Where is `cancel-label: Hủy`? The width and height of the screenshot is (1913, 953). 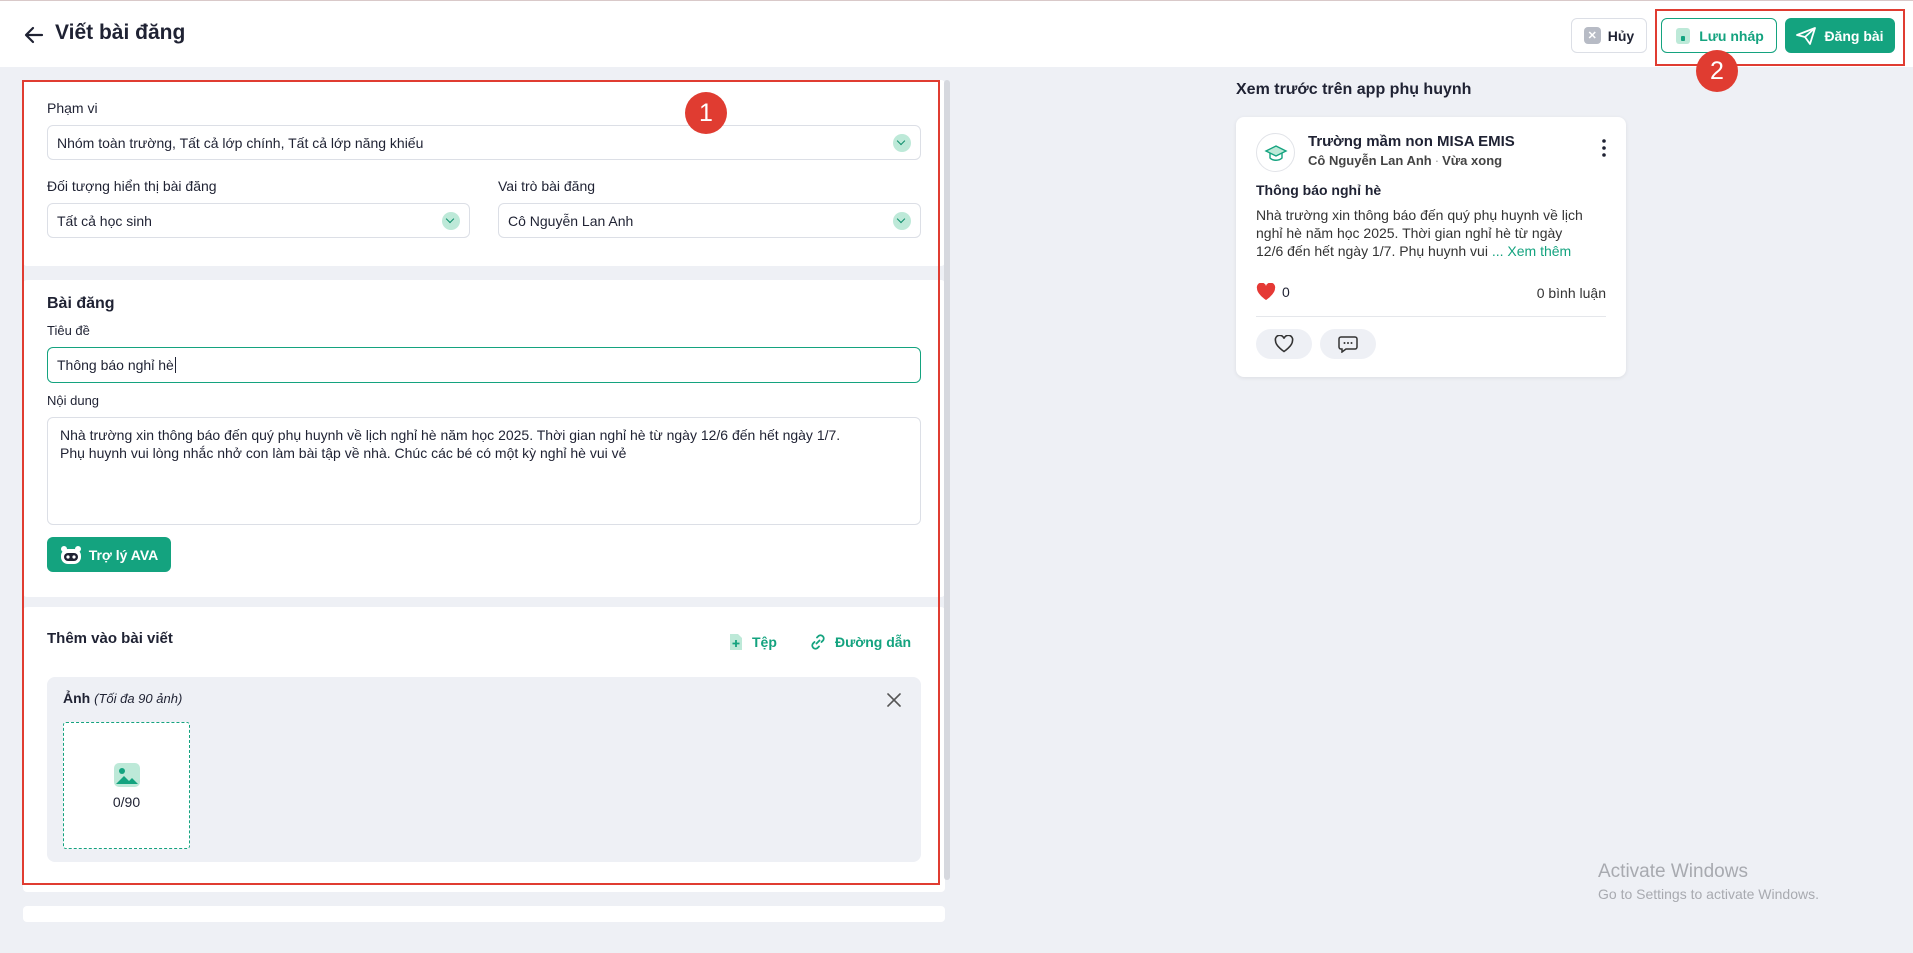
cancel-label: Hủy is located at coordinates (1621, 35).